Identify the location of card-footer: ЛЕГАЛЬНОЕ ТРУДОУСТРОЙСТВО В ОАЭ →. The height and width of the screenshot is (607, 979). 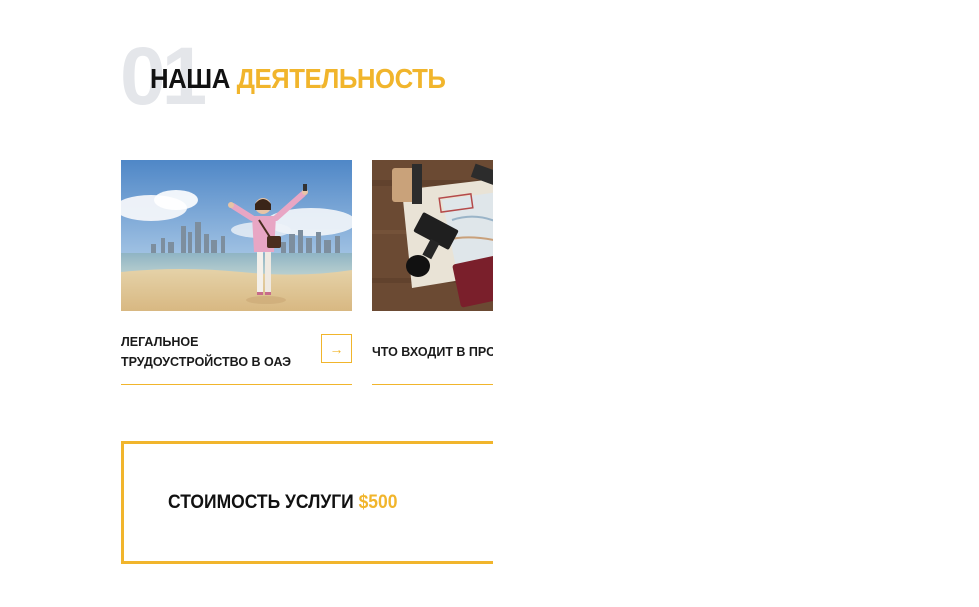
(236, 348).